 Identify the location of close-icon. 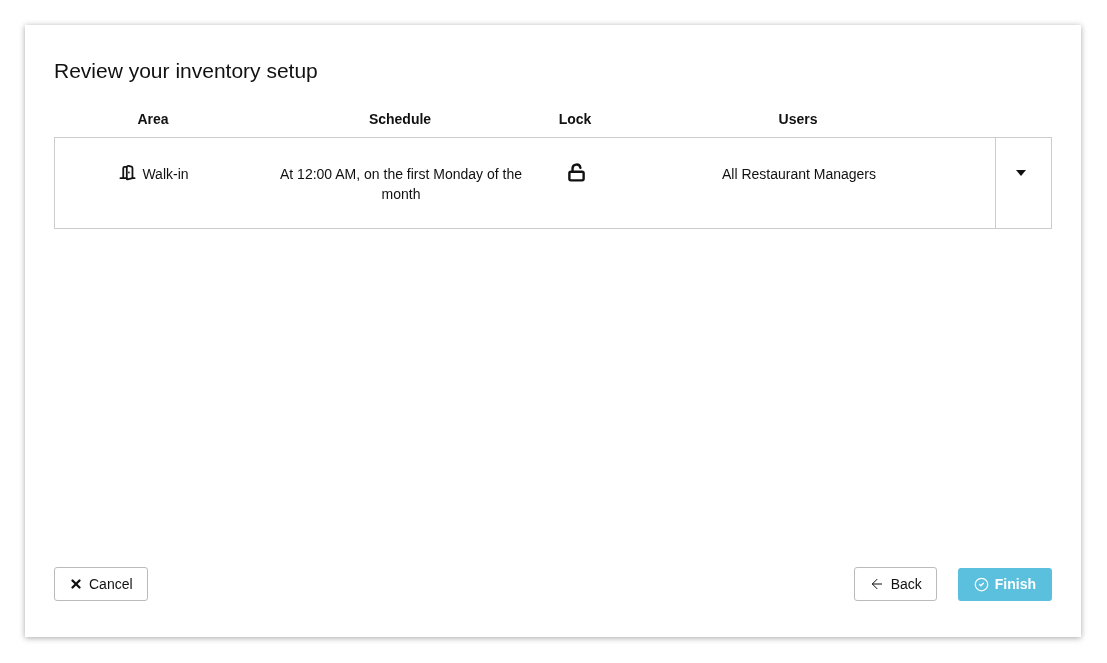
(76, 584).